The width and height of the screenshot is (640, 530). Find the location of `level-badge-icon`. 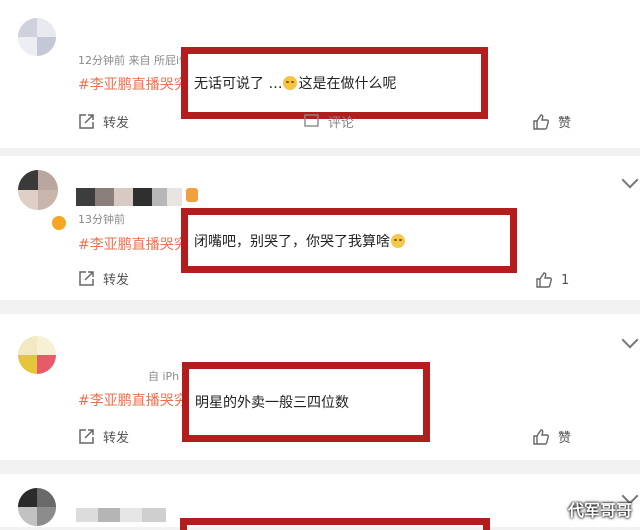

level-badge-icon is located at coordinates (192, 195).